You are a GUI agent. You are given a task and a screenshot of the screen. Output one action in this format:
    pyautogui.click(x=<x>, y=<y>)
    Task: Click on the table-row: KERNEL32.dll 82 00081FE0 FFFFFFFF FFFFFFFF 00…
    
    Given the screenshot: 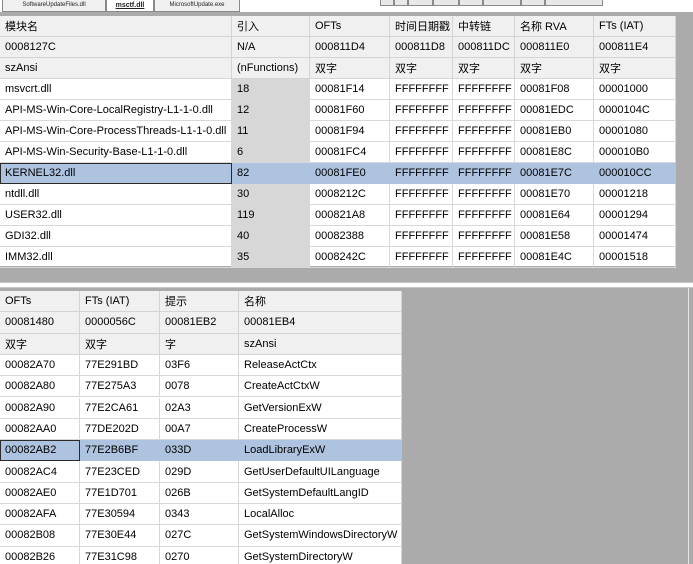 What is the action you would take?
    pyautogui.click(x=338, y=173)
    